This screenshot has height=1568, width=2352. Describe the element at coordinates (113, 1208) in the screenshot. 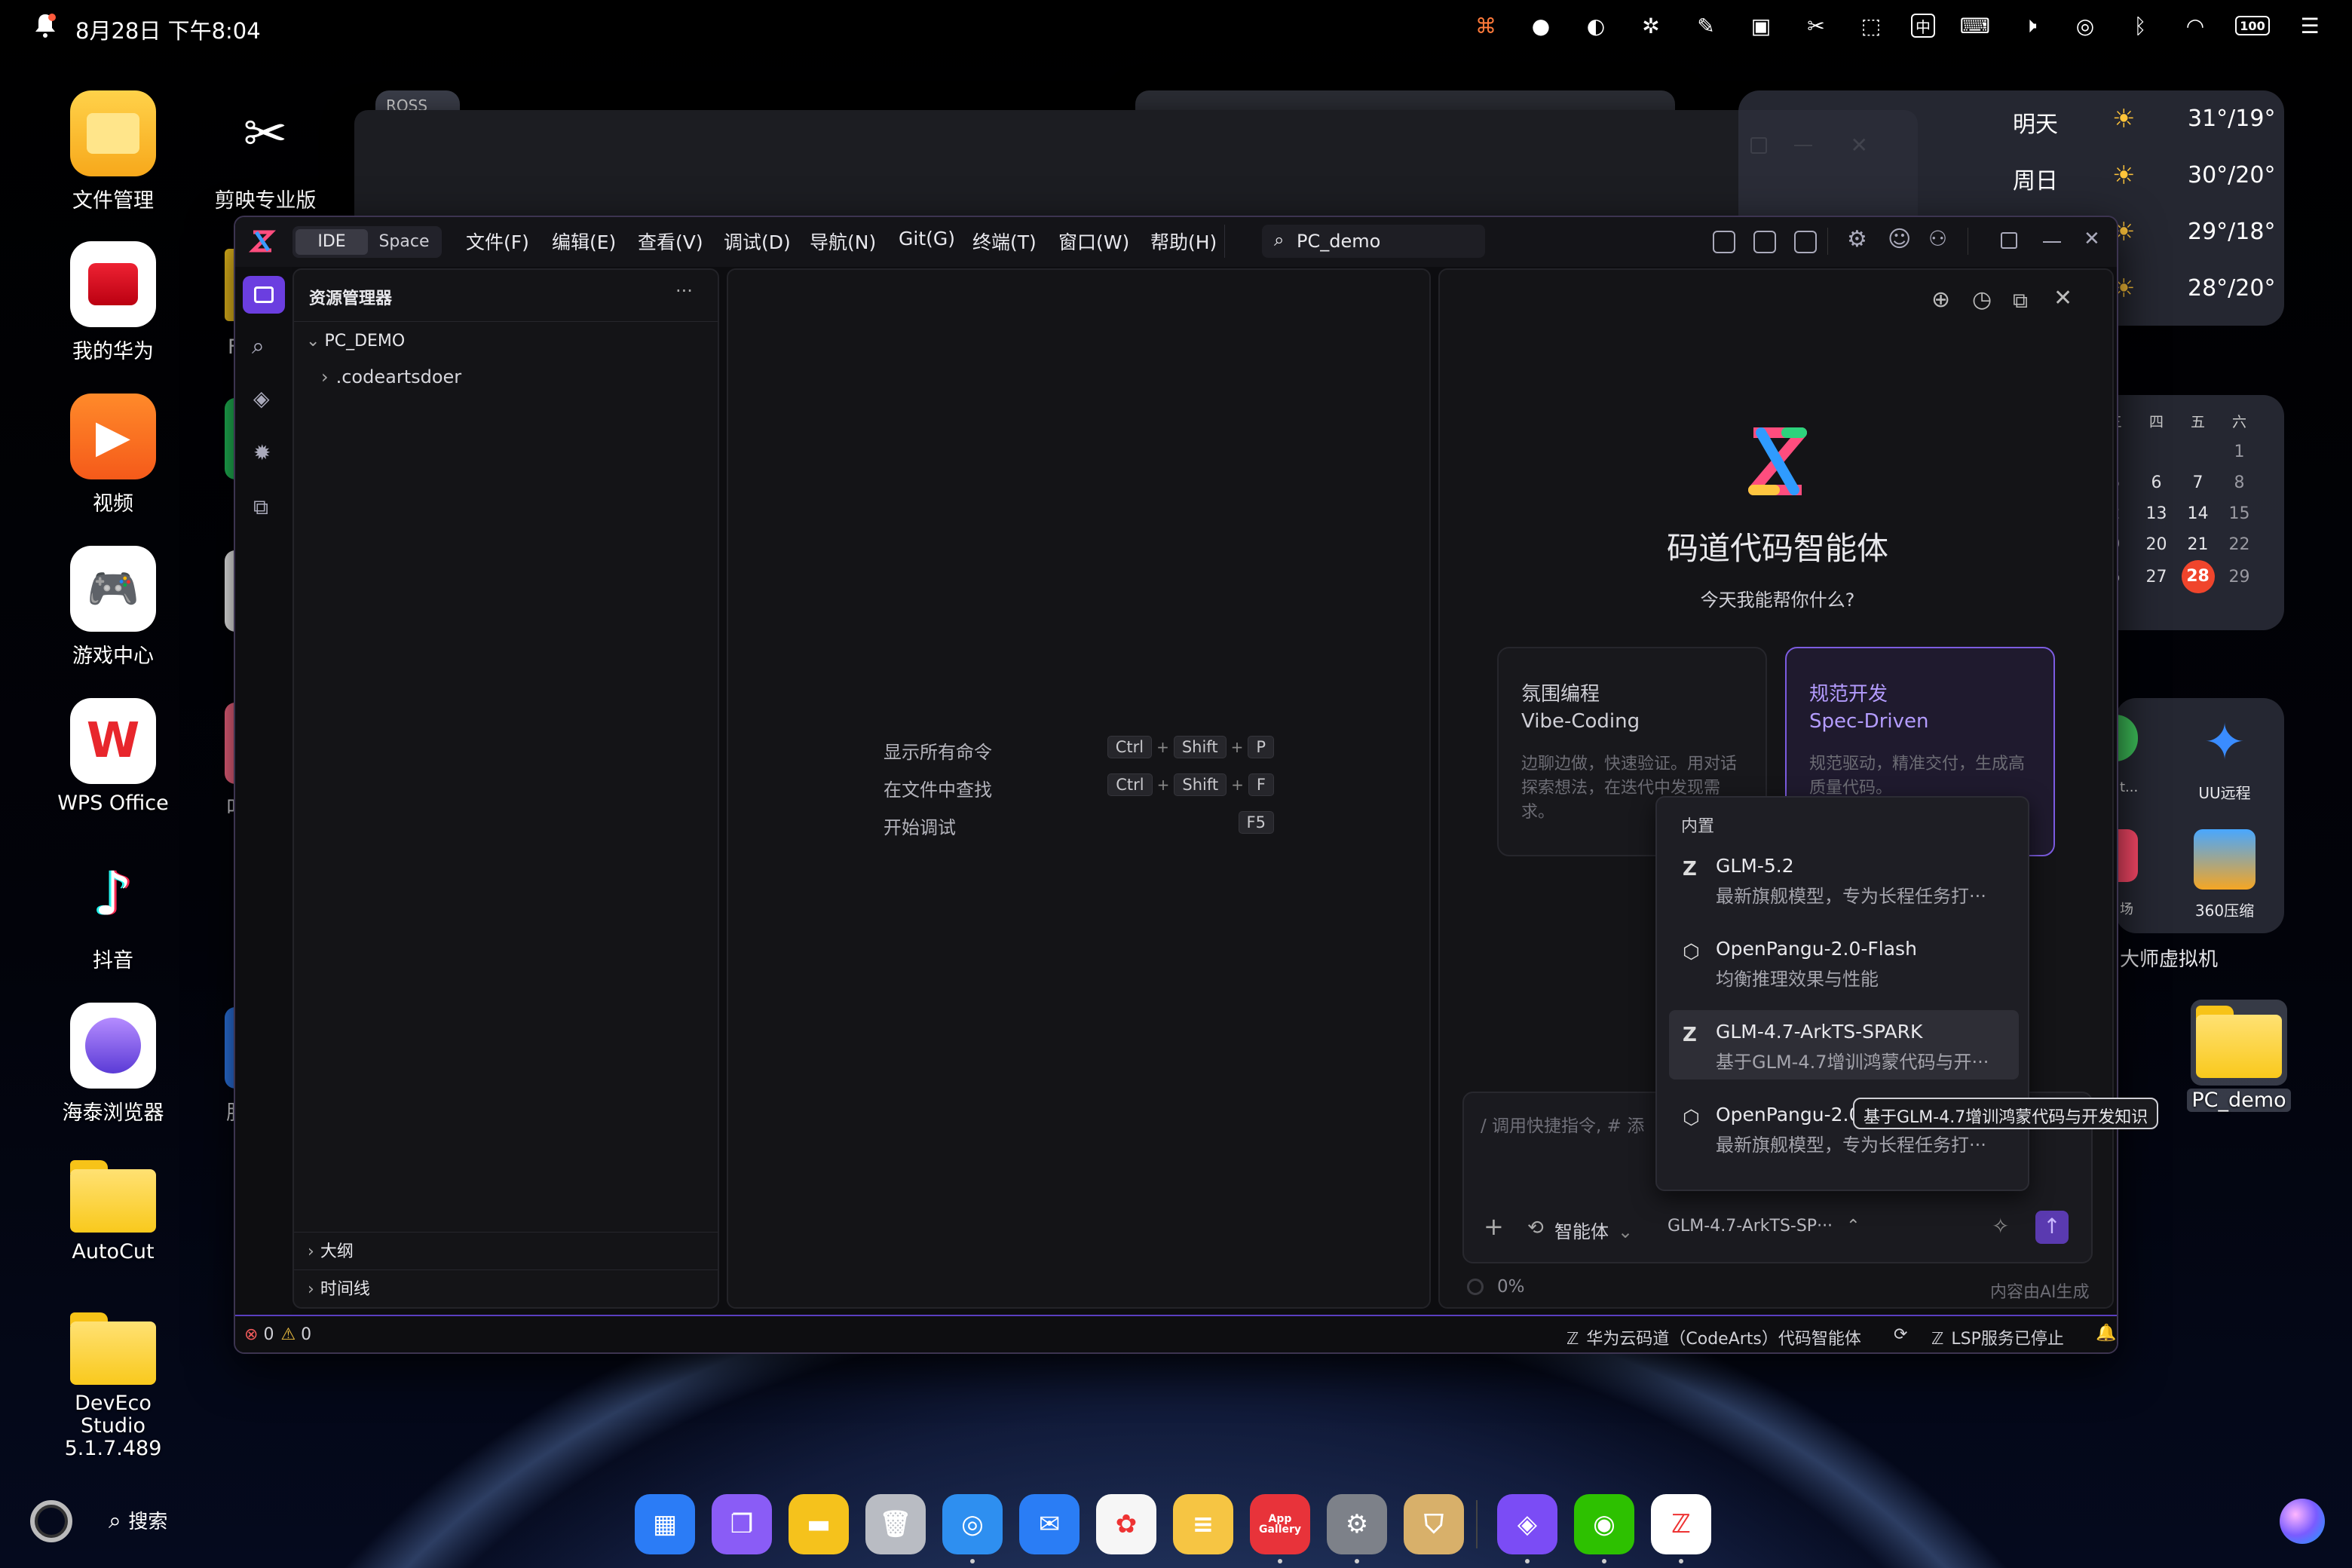

I see `desktop-folder-autocut: AutoCut` at that location.